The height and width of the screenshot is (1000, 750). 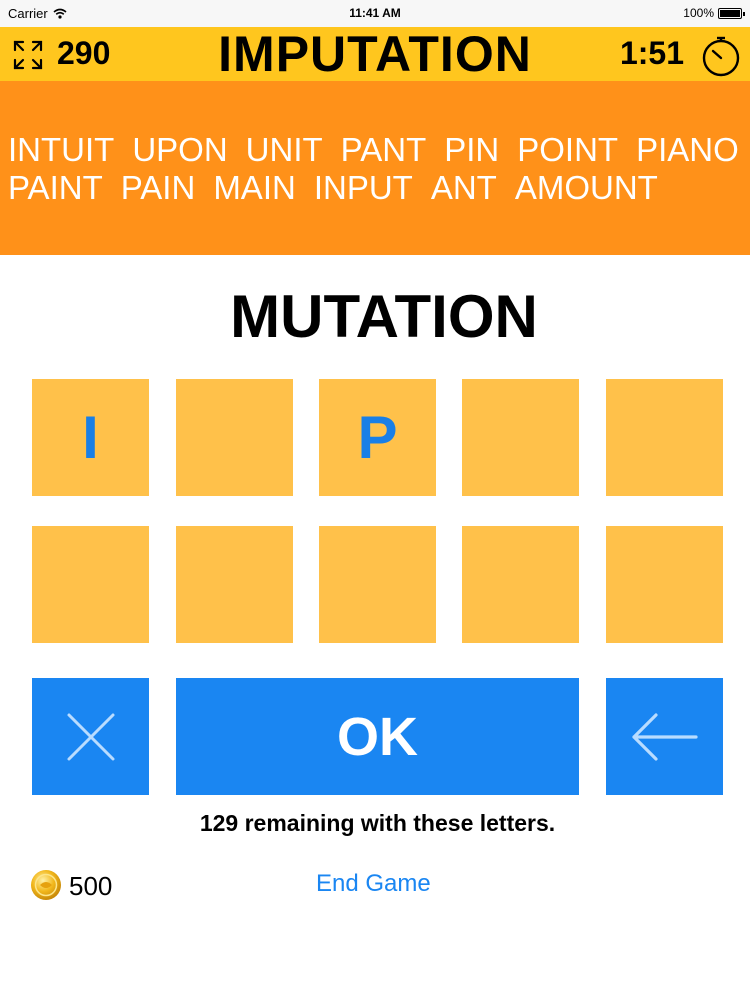 I want to click on backspace-button, so click(x=664, y=736).